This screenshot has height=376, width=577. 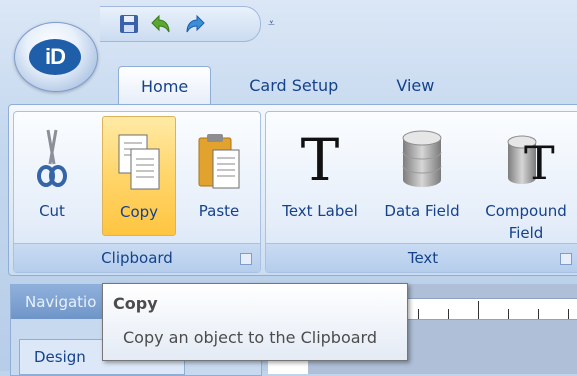 I want to click on app-logo: iD, so click(x=55, y=57).